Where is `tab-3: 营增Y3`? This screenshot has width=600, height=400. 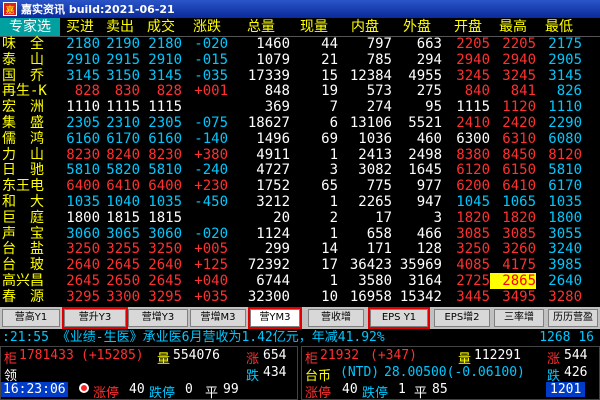 tab-3: 营增Y3 is located at coordinates (158, 318).